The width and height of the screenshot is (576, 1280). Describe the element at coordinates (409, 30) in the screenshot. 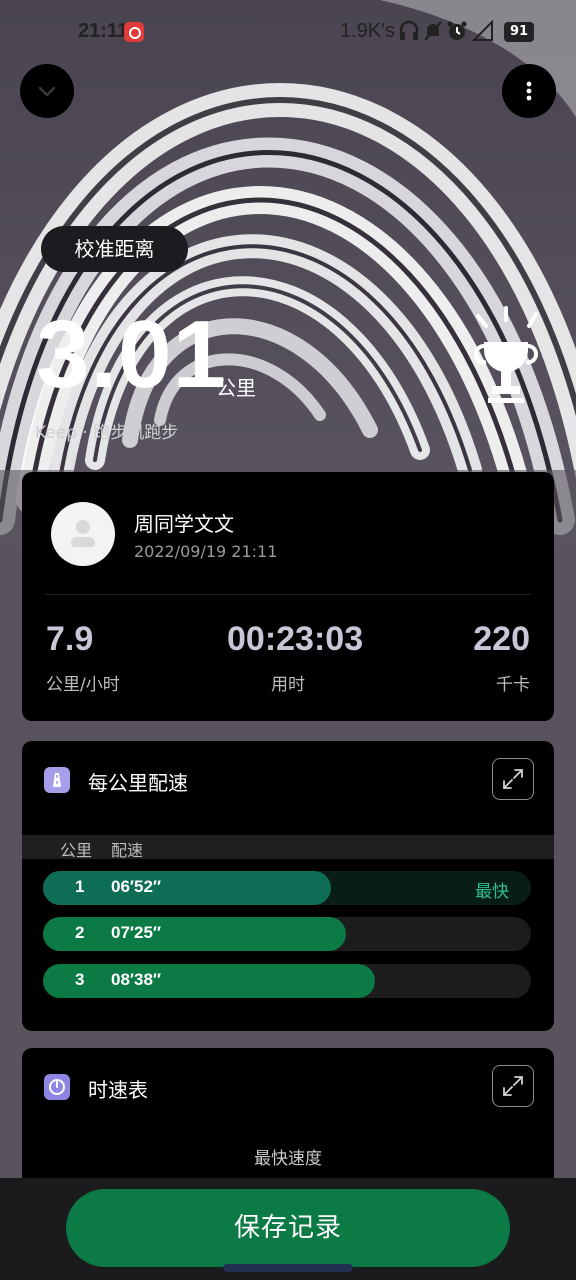

I see `headphone-icon` at that location.